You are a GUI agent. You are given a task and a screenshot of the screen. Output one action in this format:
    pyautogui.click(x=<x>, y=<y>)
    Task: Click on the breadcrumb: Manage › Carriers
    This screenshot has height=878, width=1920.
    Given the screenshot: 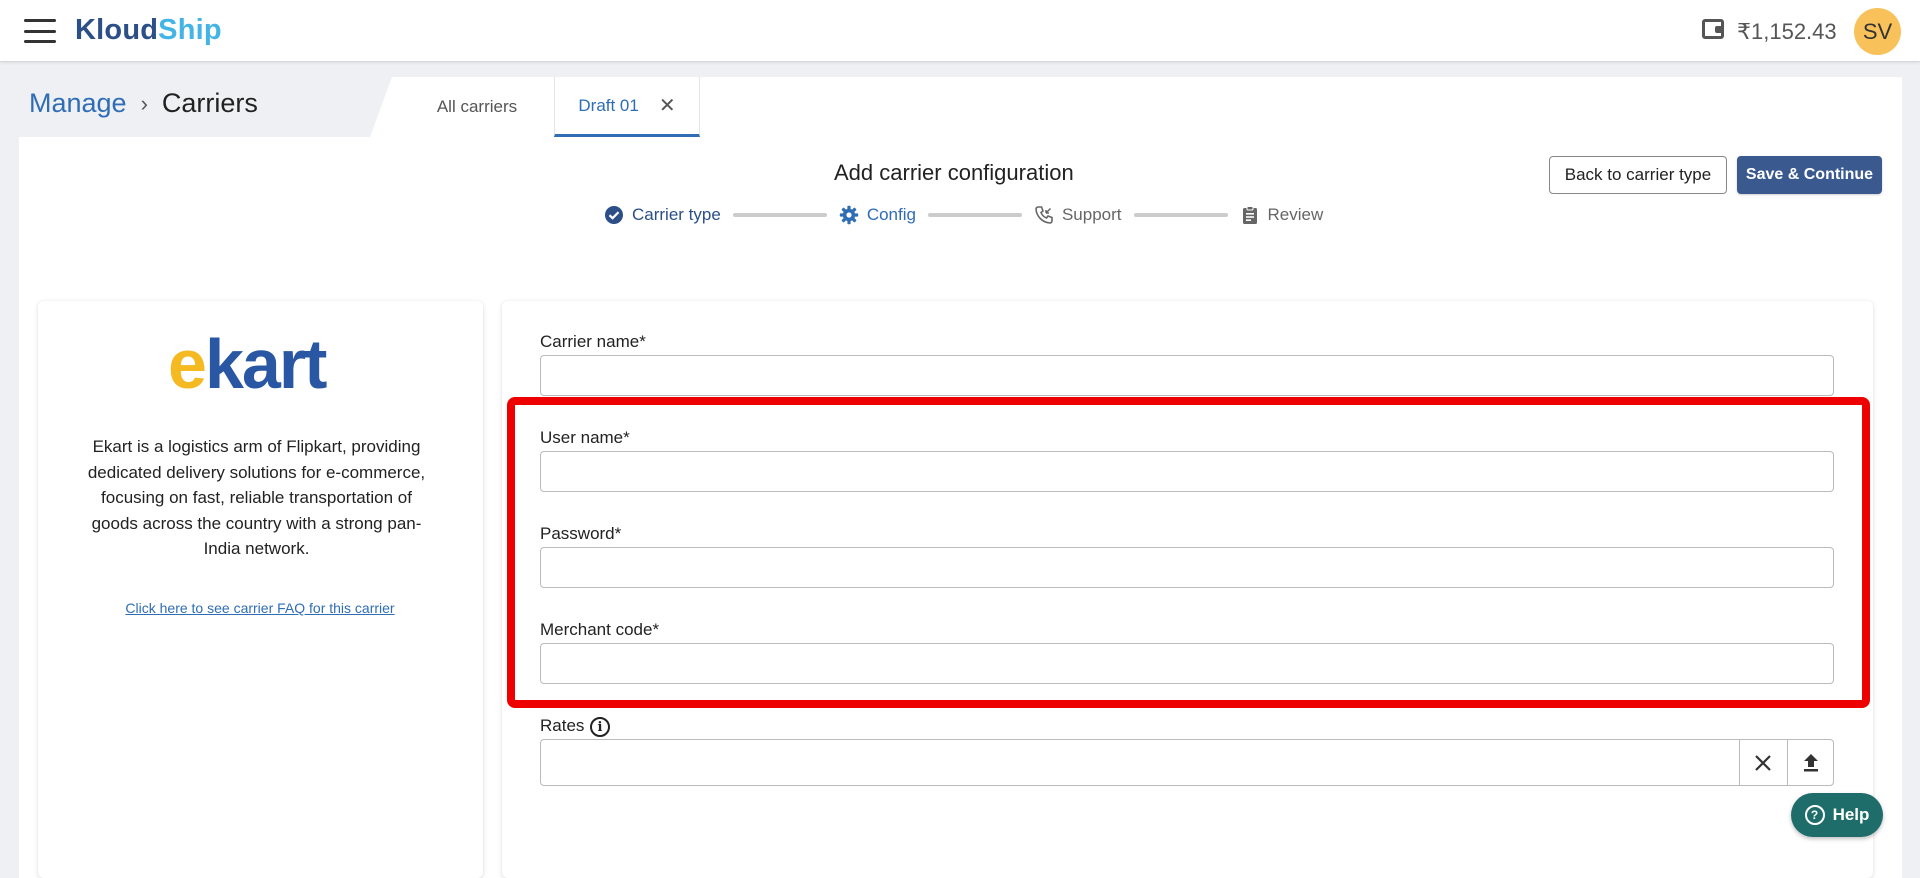 What is the action you would take?
    pyautogui.click(x=143, y=103)
    